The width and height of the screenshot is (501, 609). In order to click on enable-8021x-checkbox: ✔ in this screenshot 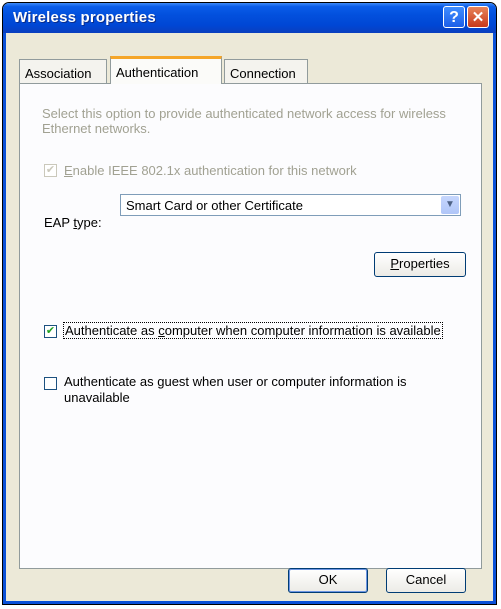, I will do `click(50, 170)`.